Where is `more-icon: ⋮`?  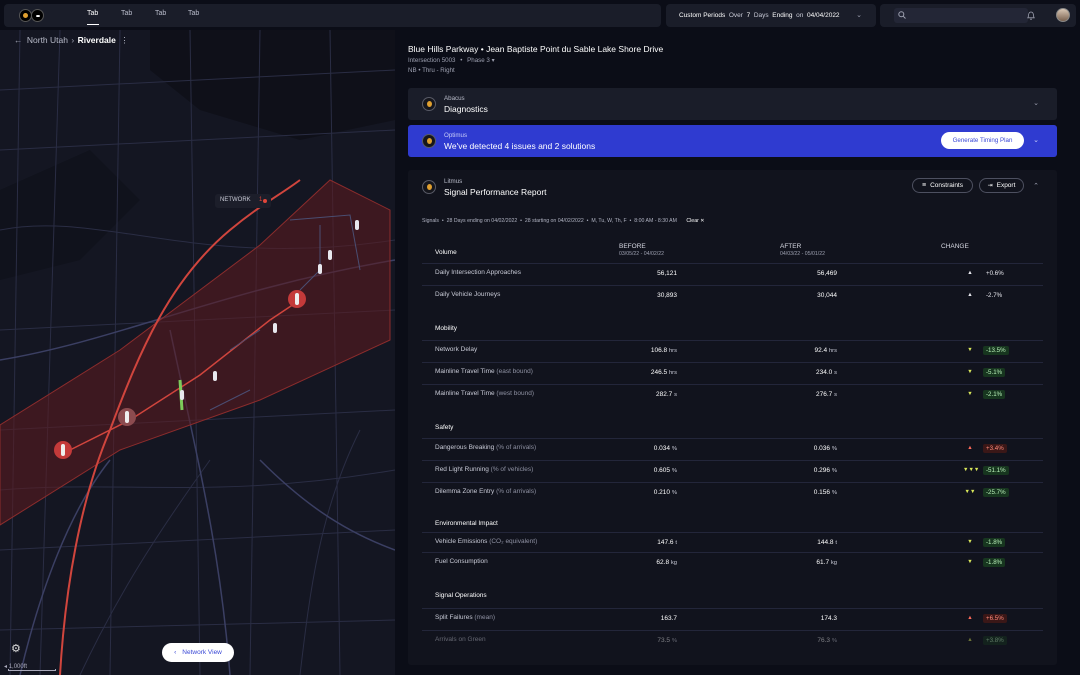
more-icon: ⋮ is located at coordinates (124, 40).